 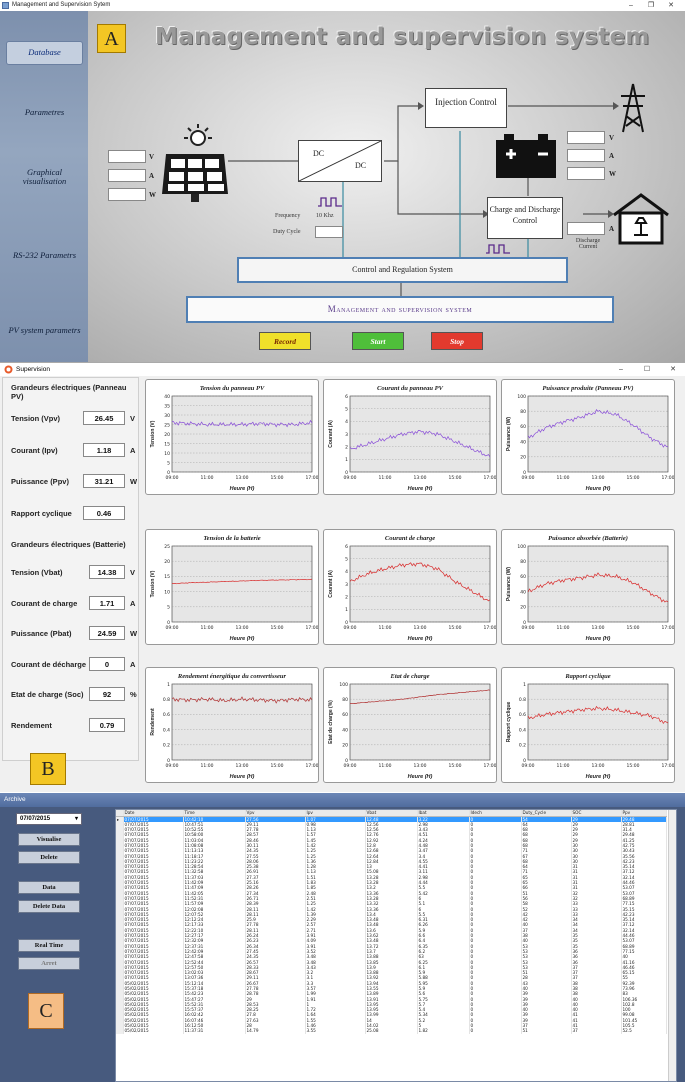 I want to click on x-axis-label: Heure (H), so click(x=242, y=777).